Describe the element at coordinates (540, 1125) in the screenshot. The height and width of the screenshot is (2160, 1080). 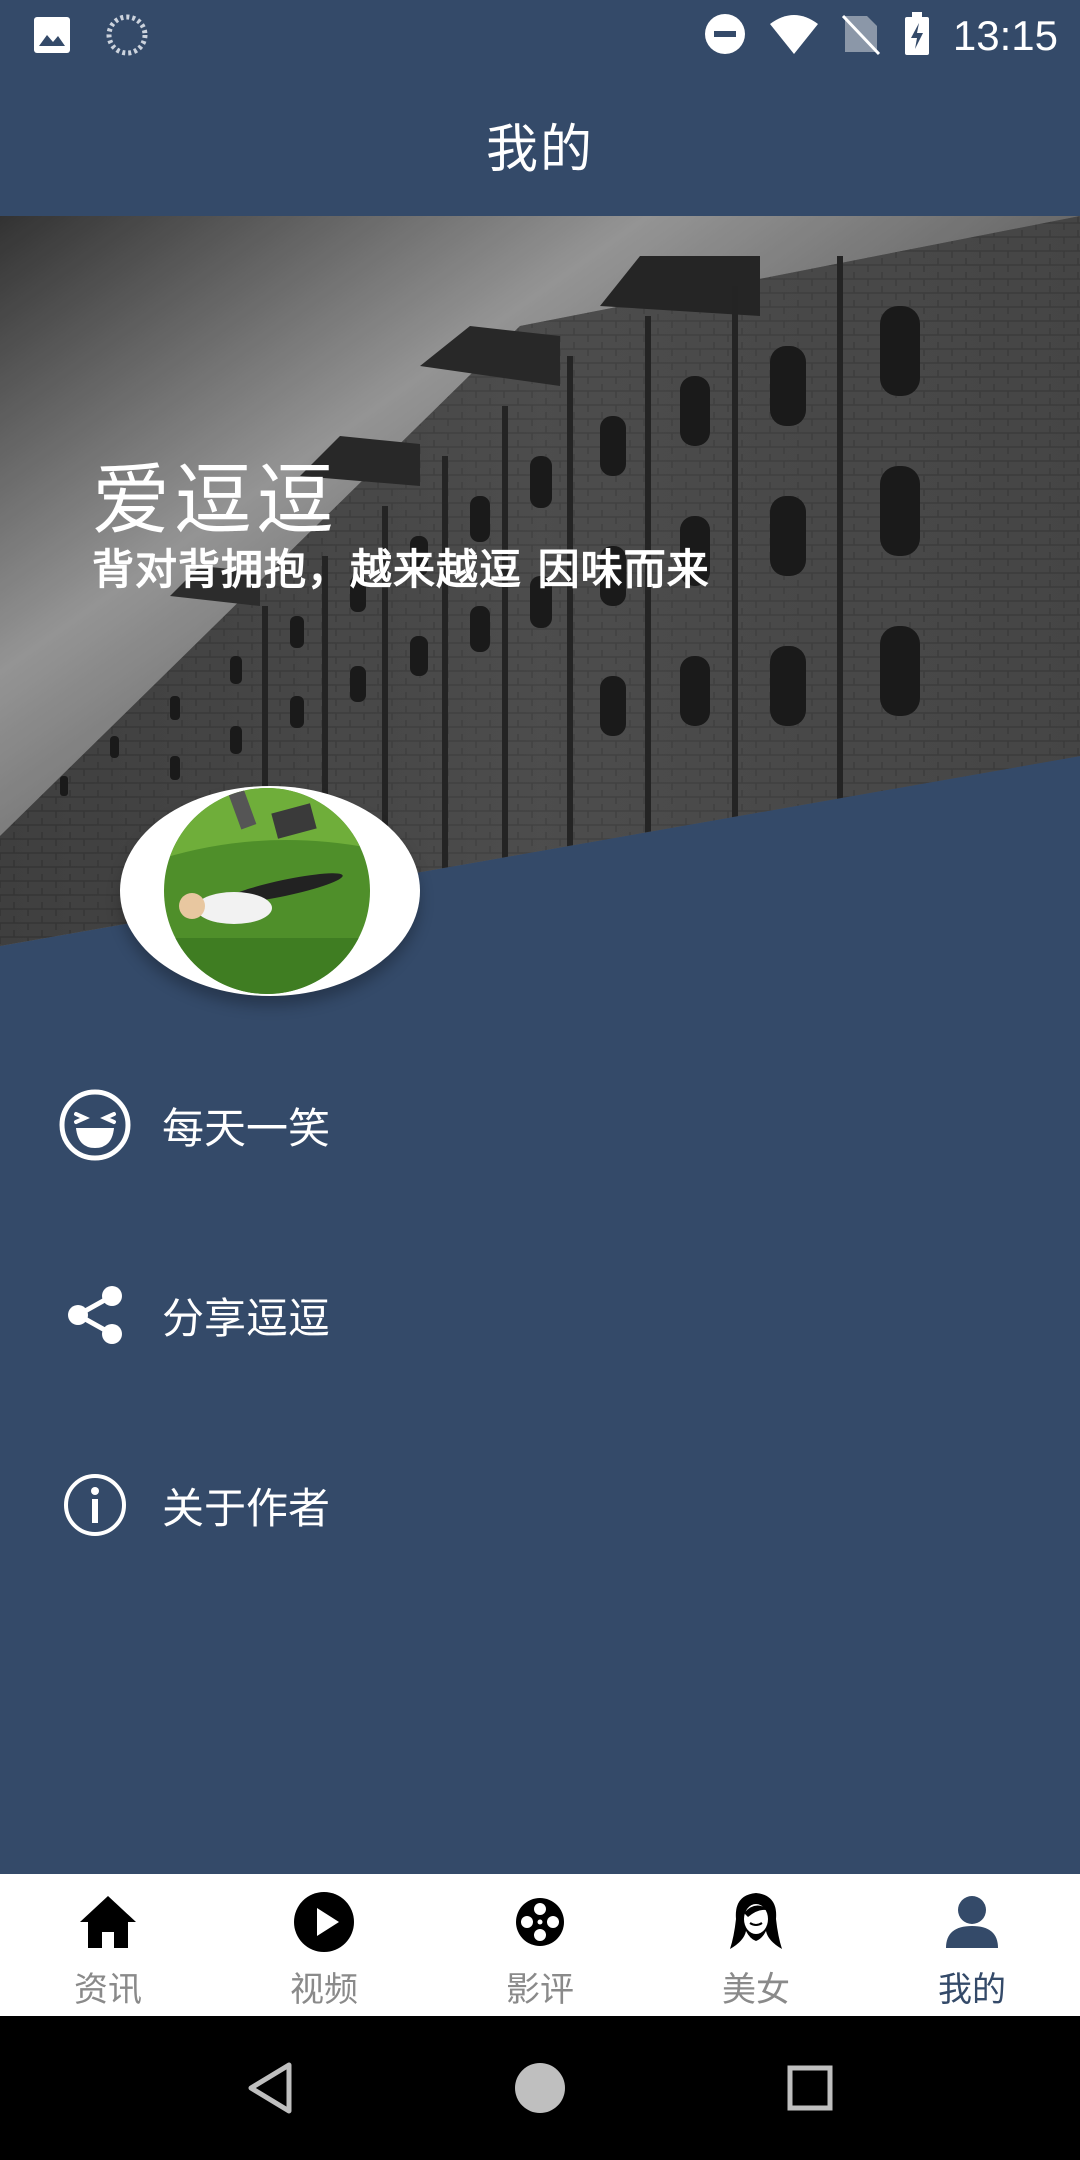
I see `menu-item-daily-laugh: 每天一笑` at that location.